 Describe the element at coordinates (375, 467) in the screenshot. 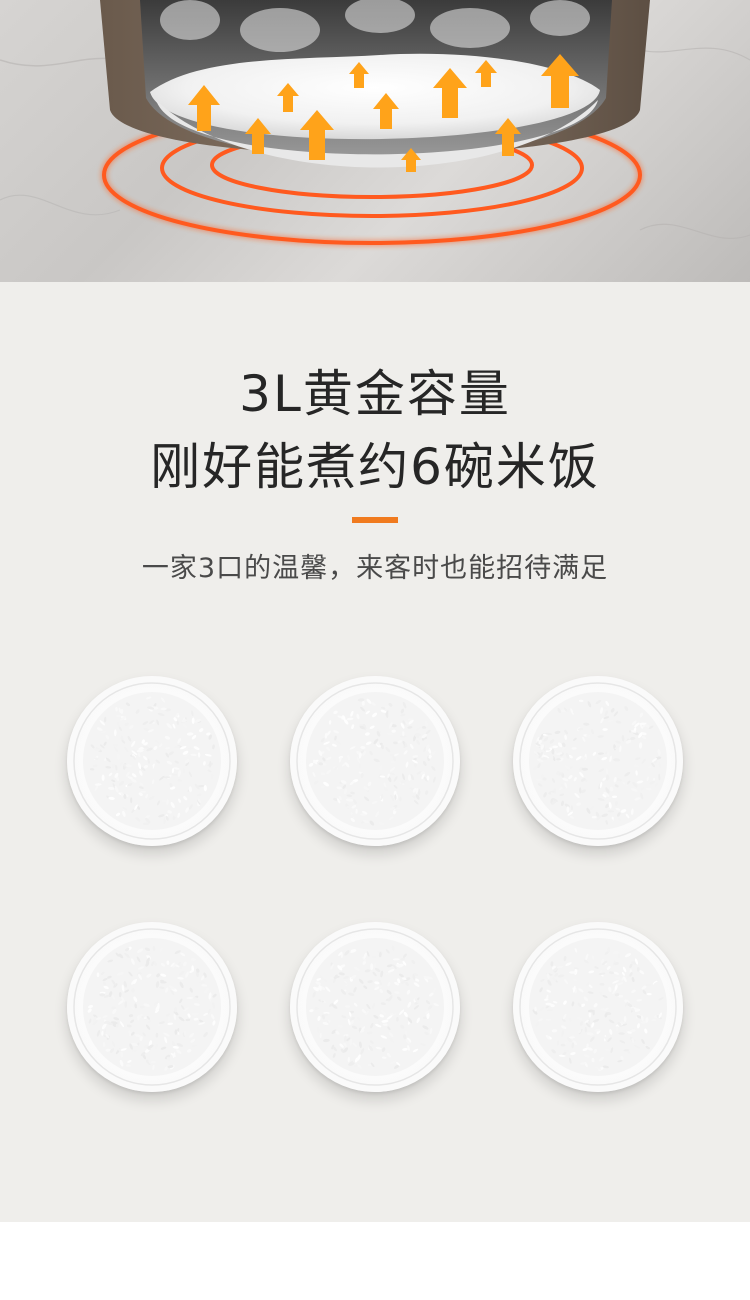

I see `headline-bowls: 刚好能煮约6碗米饭` at that location.